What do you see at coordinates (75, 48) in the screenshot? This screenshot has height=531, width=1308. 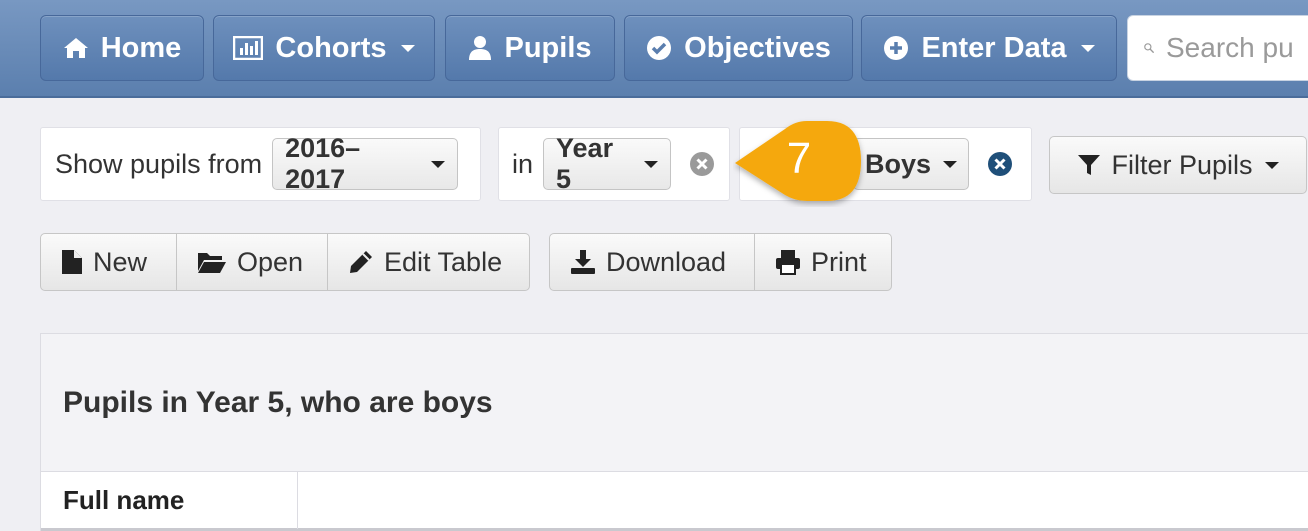 I see `home-icon` at bounding box center [75, 48].